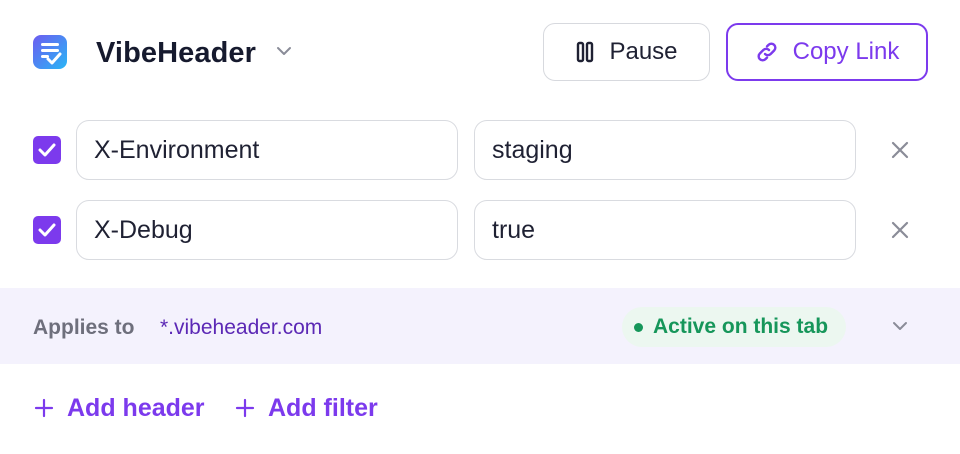 The height and width of the screenshot is (454, 960). Describe the element at coordinates (50, 52) in the screenshot. I see `document-check-icon` at that location.